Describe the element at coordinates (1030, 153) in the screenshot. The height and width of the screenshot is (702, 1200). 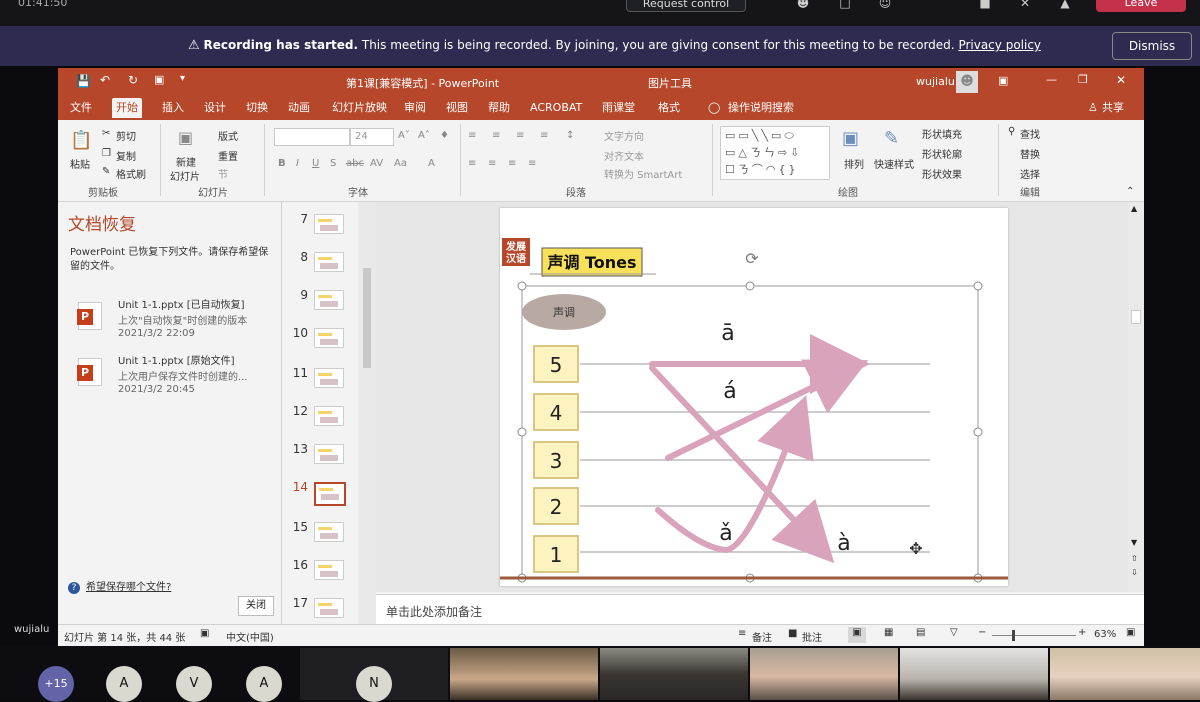
I see `replace-button: 替换` at that location.